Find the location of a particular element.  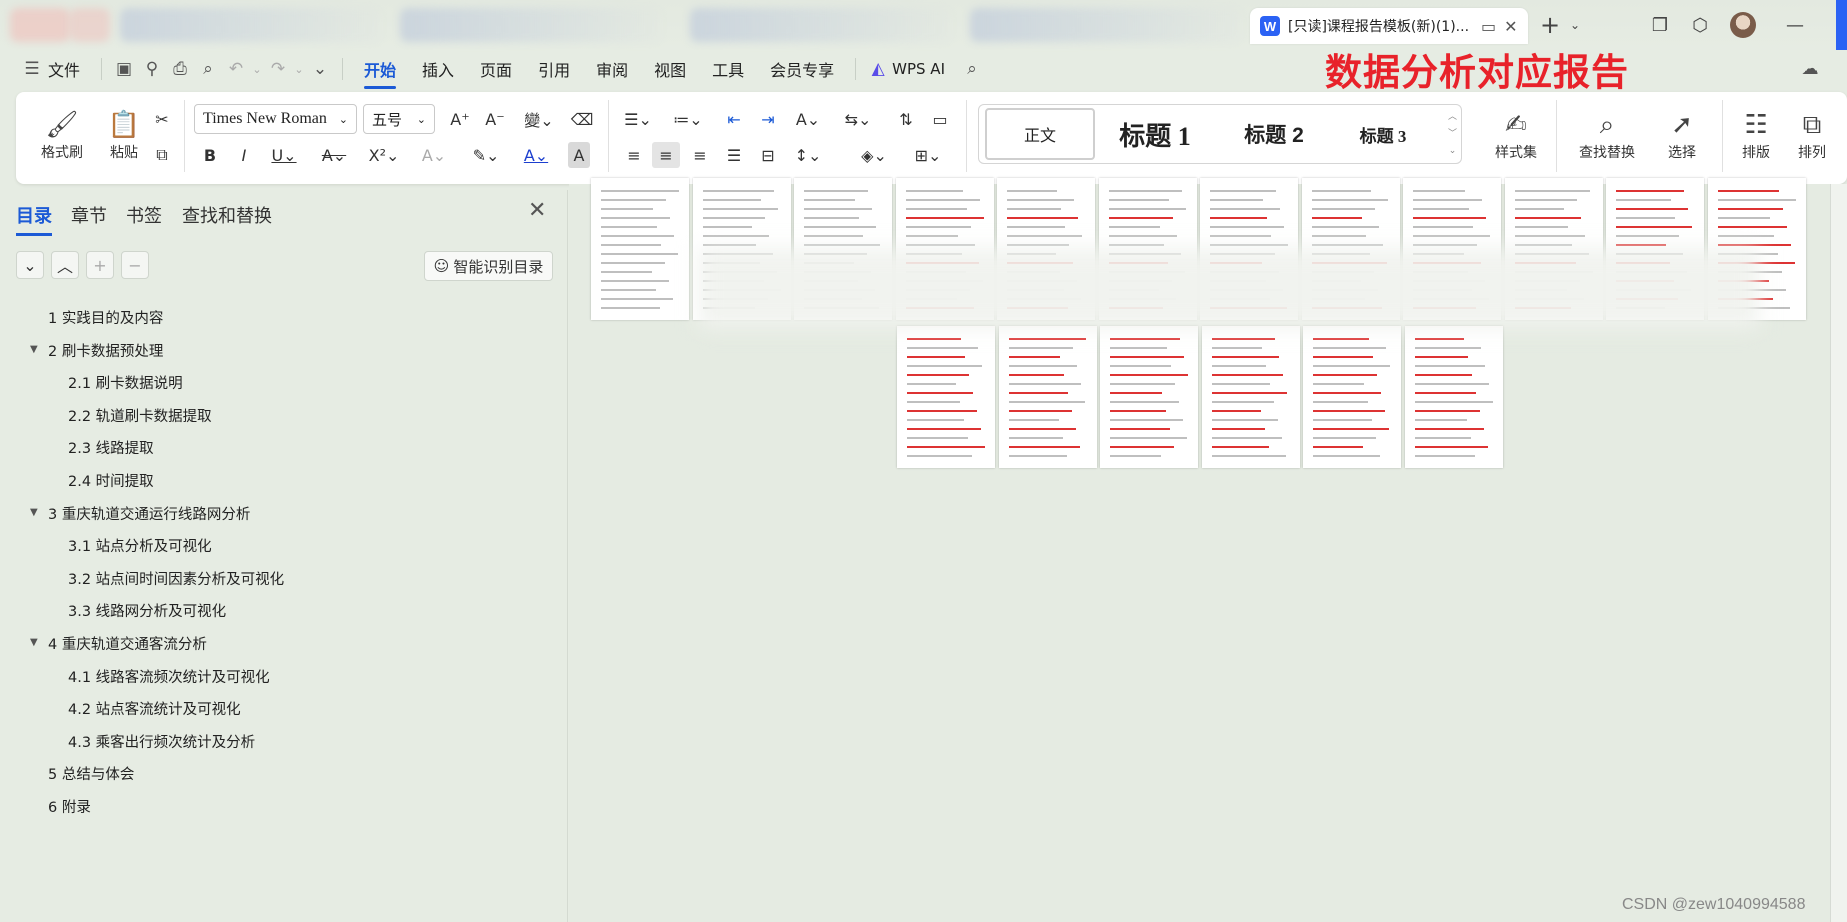

tab-toc: 目录 is located at coordinates (34, 219).